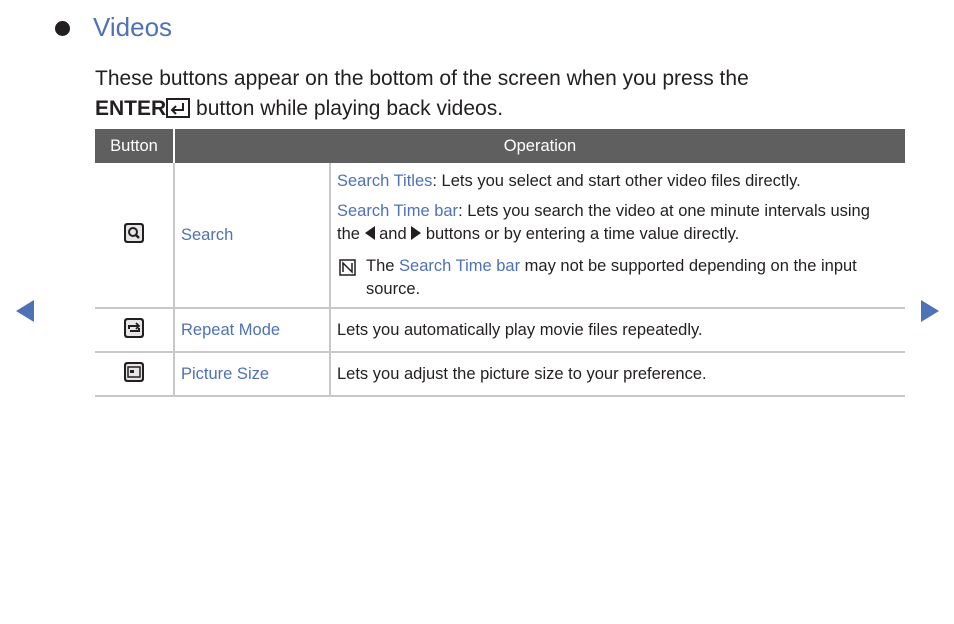 Image resolution: width=954 pixels, height=624 pixels. I want to click on term-search-titles: Search Titles, so click(385, 180).